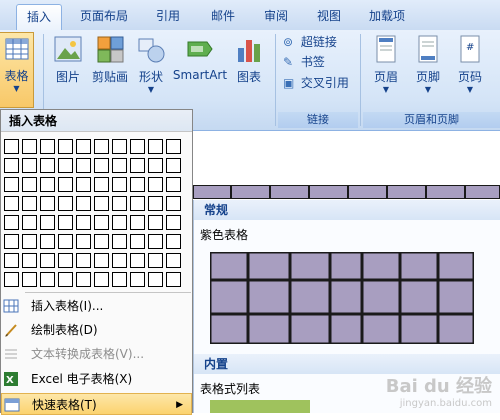  I want to click on menu-item-excel-spreadsheet: X Excel 电子表格(X), so click(96, 379).